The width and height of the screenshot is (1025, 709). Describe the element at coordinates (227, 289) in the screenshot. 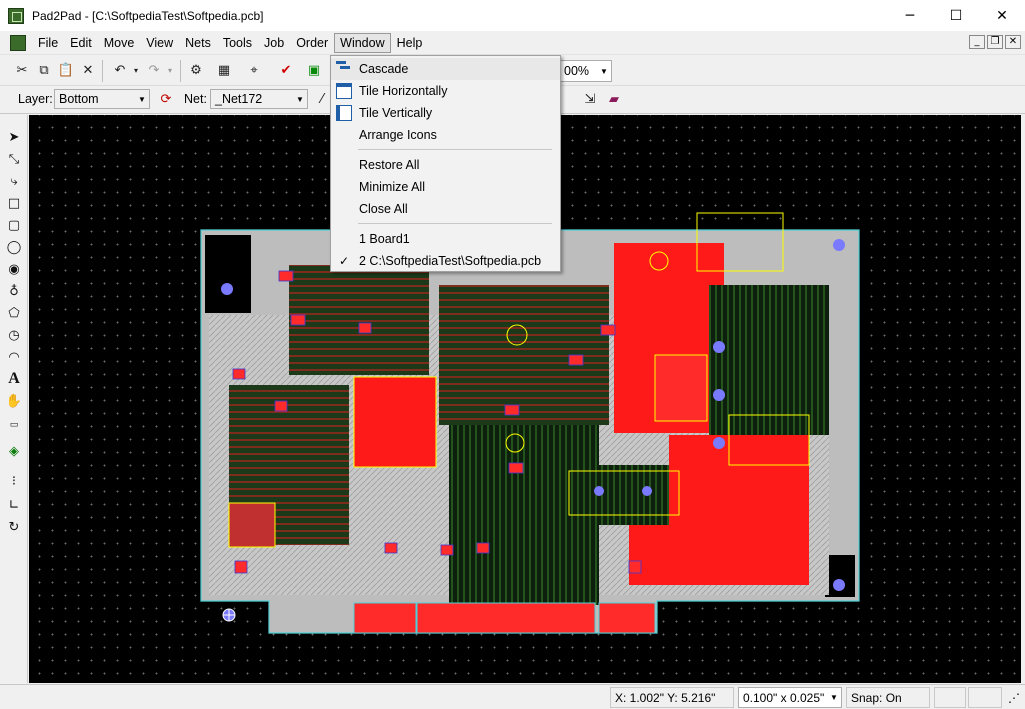

I see `mount-hole-tl` at that location.